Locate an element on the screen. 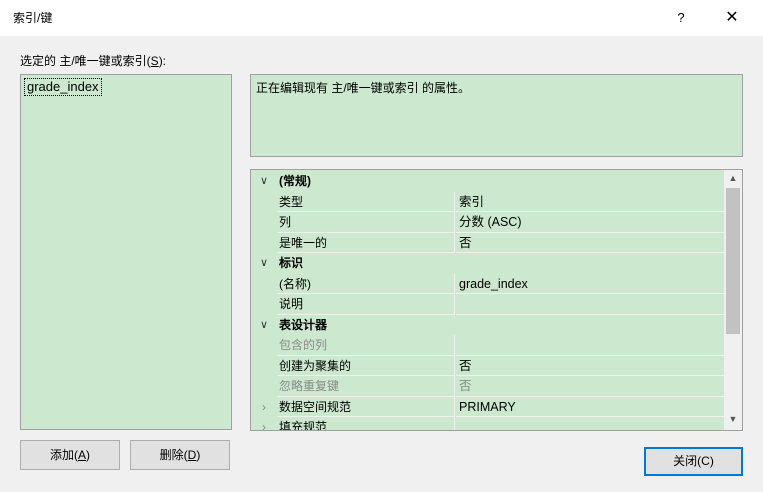 The height and width of the screenshot is (492, 763). close-icon: ✕ is located at coordinates (732, 18).